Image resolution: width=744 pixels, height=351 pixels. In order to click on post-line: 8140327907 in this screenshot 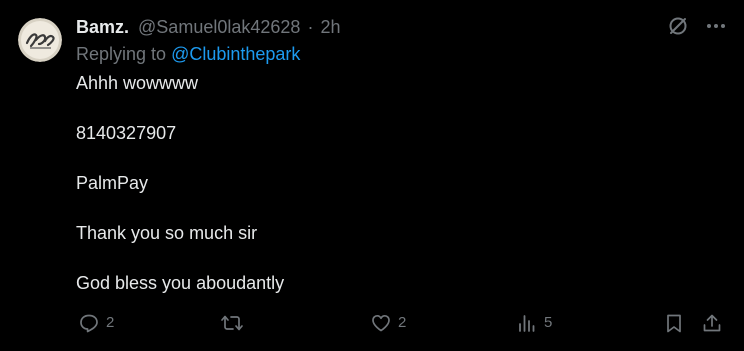, I will do `click(126, 133)`.